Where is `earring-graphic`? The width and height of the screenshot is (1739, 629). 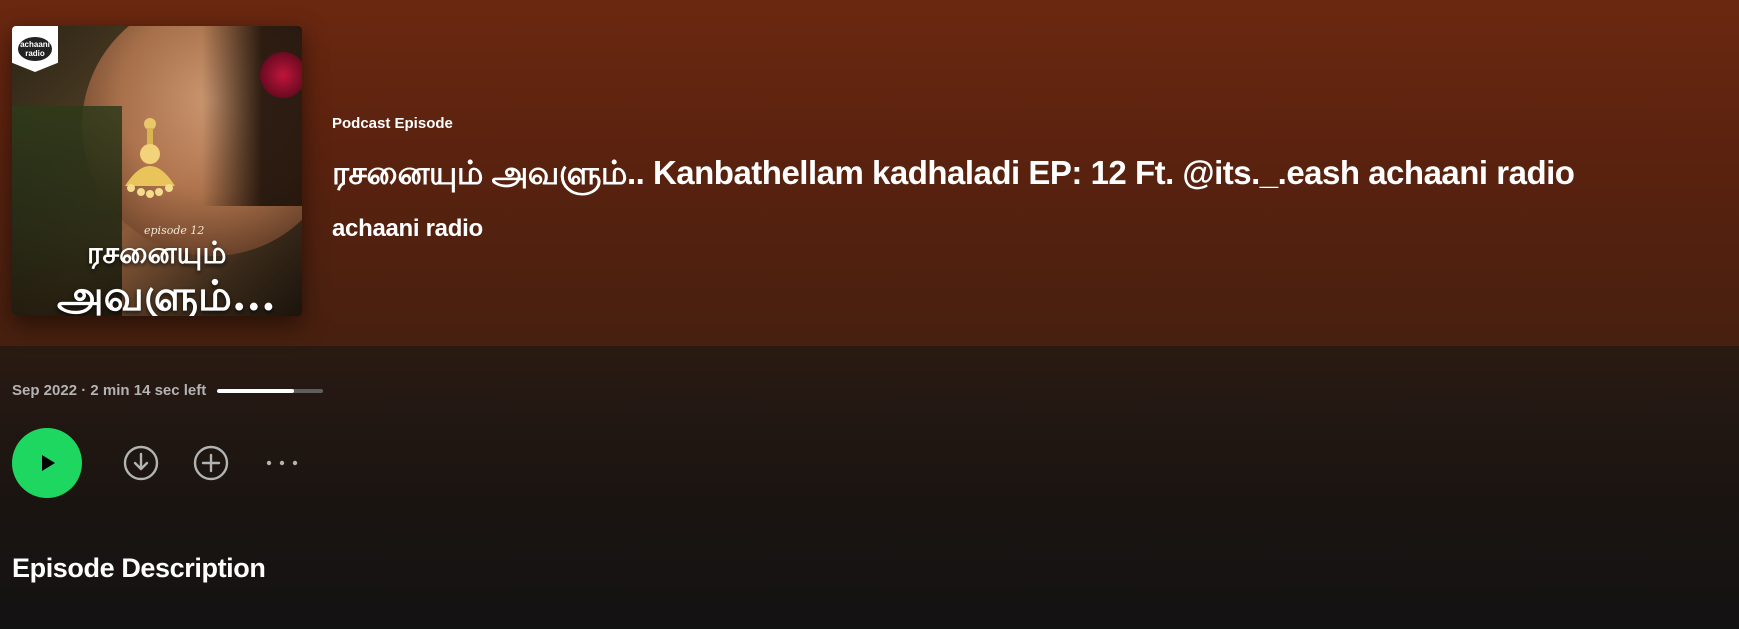 earring-graphic is located at coordinates (150, 158).